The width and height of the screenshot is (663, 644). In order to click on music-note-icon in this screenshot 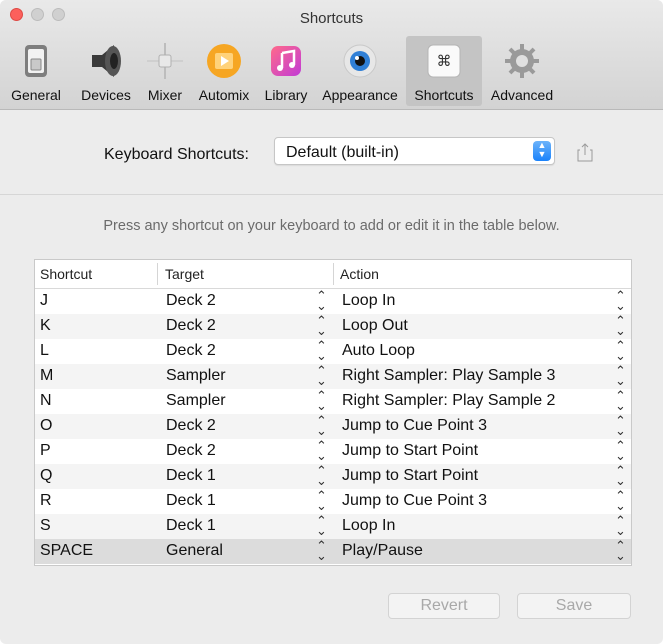, I will do `click(286, 61)`.